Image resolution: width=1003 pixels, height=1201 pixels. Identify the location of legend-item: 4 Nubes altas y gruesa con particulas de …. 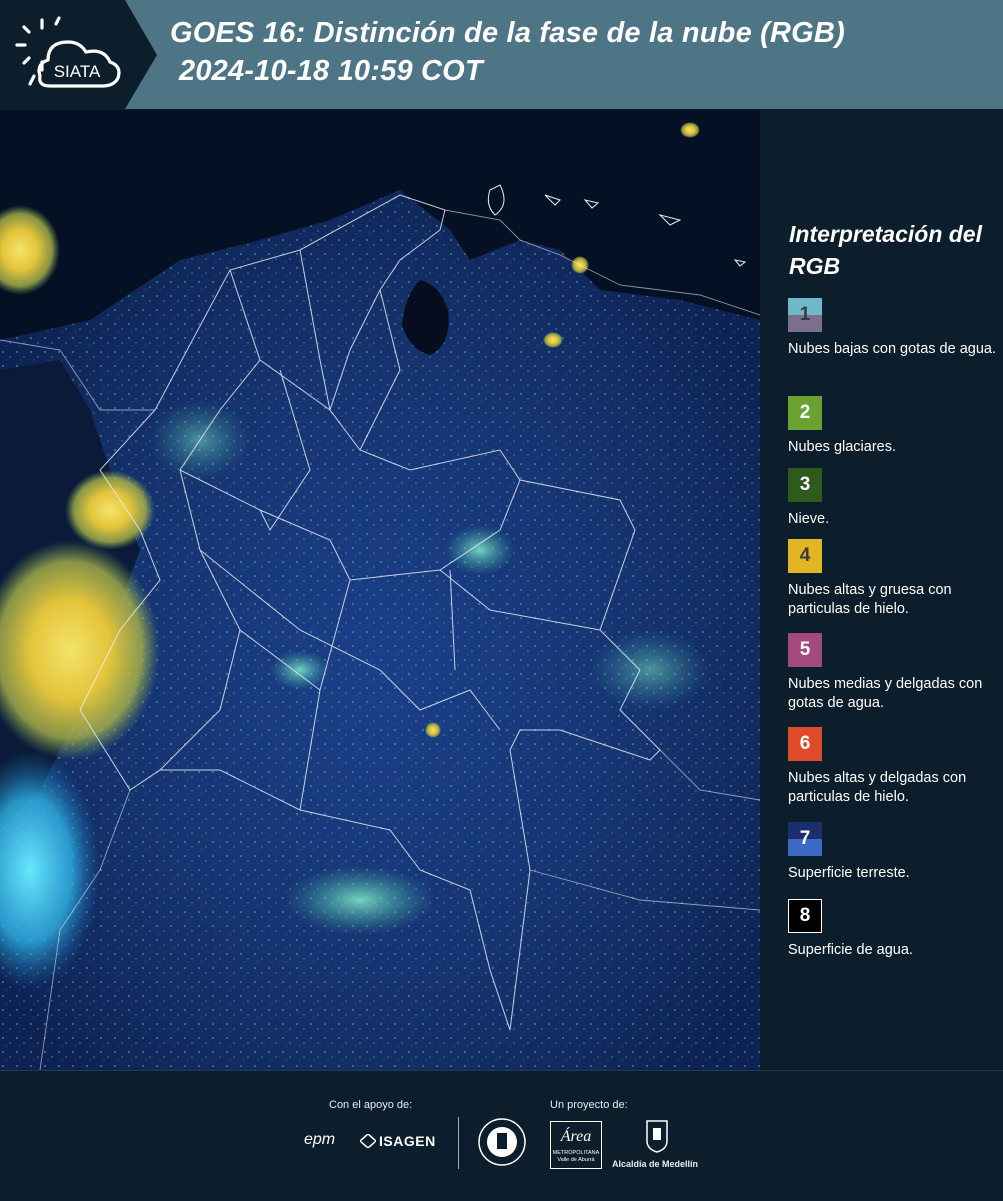
(893, 579).